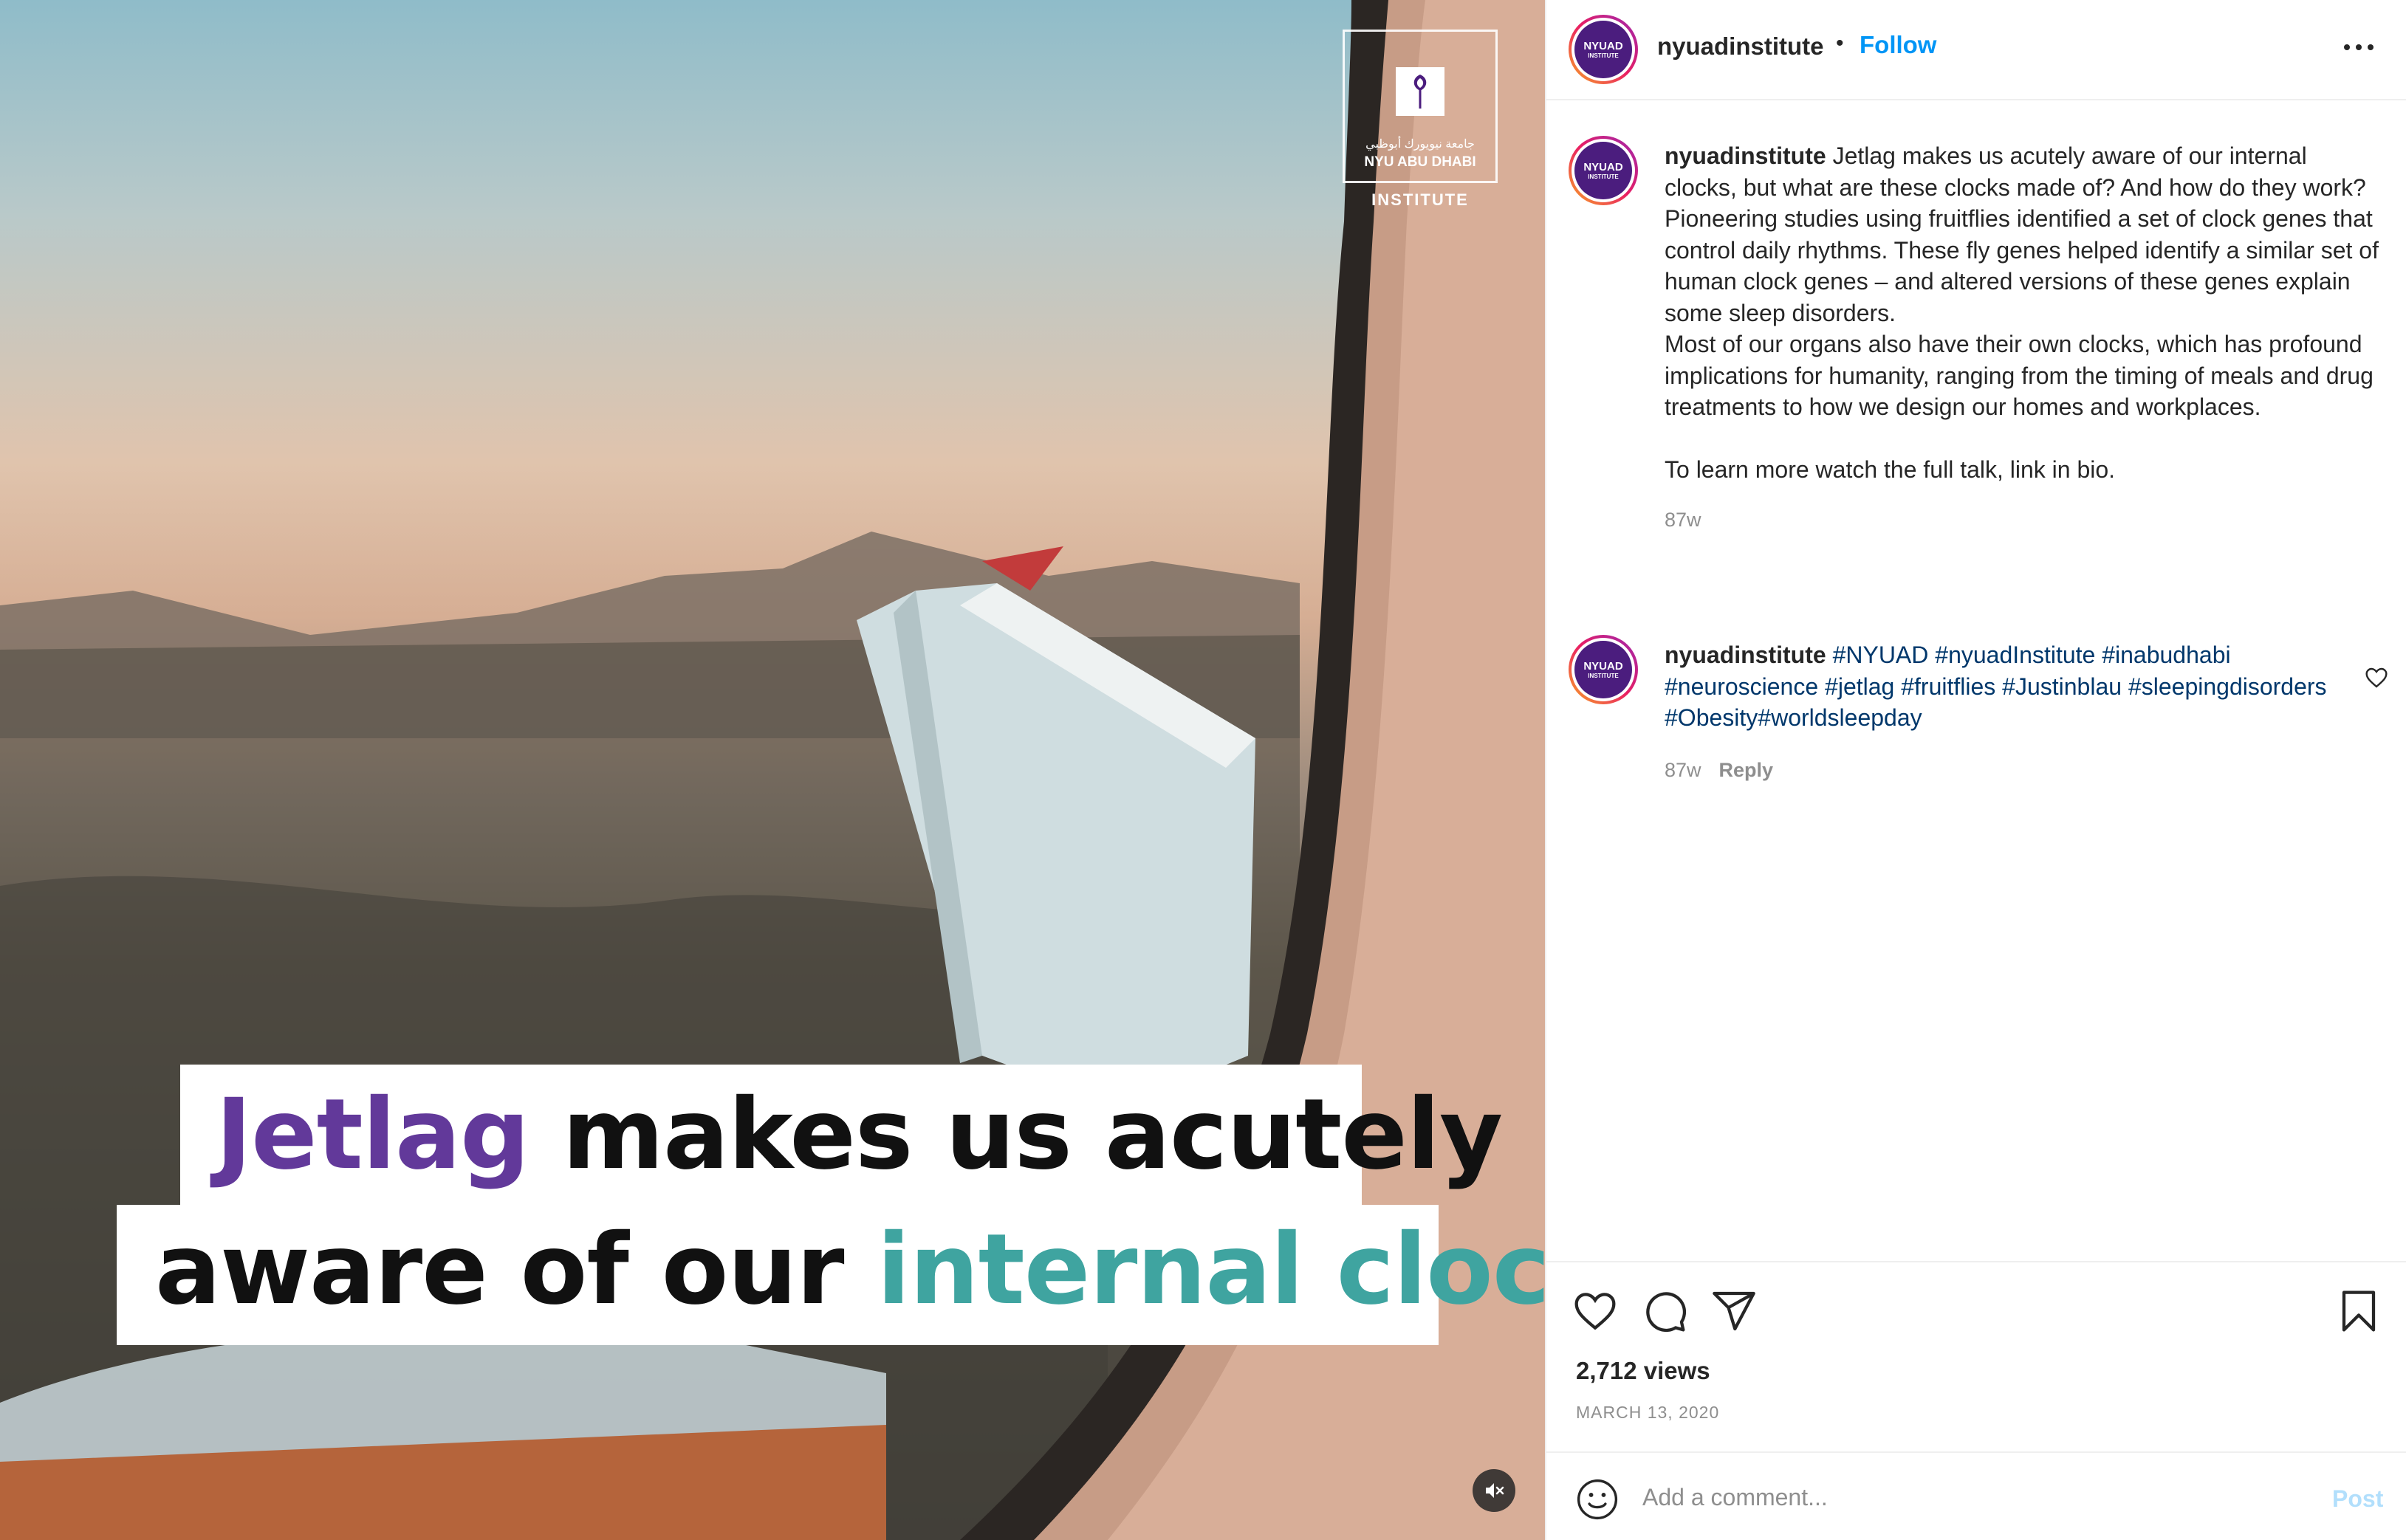 This screenshot has width=2406, height=1540. Describe the element at coordinates (1643, 1371) in the screenshot. I see `view-count: 2,712 views` at that location.